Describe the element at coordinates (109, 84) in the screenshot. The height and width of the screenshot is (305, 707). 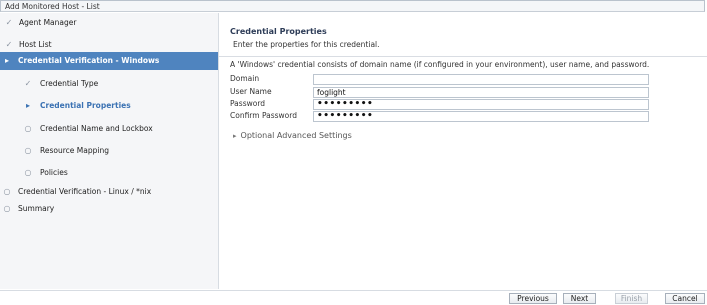
I see `sidebar-item-credential-type: ✓ Credential Type` at that location.